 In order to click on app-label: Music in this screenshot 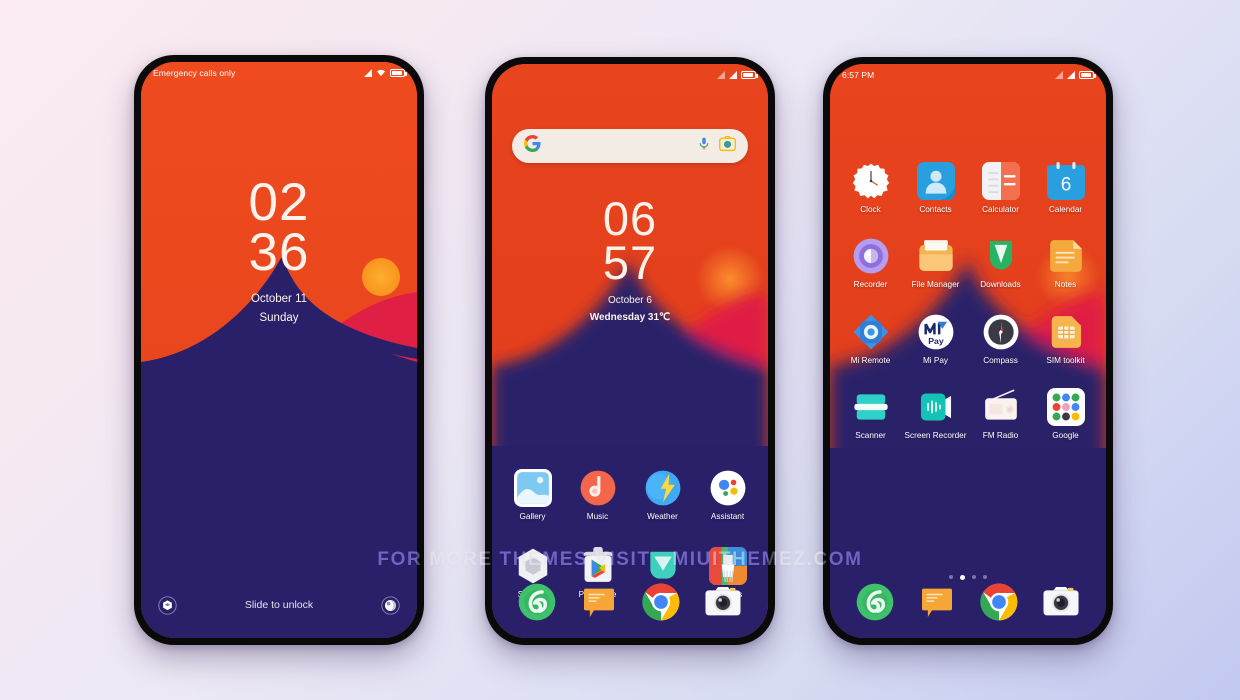, I will do `click(597, 516)`.